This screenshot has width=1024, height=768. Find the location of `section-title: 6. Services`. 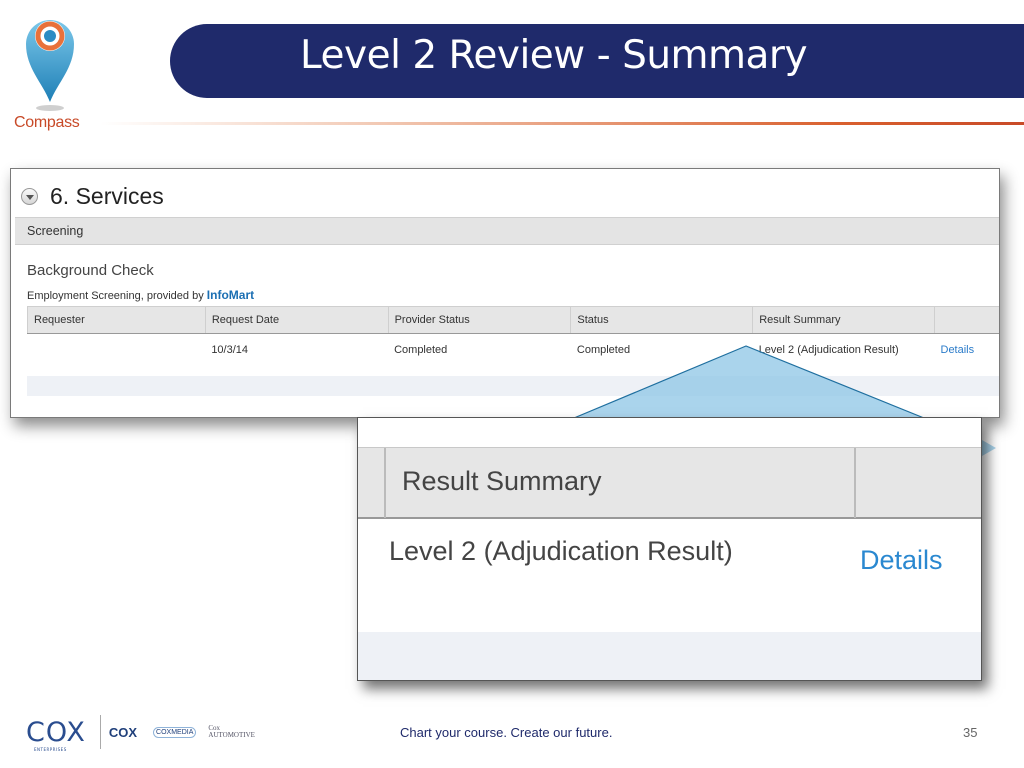

section-title: 6. Services is located at coordinates (107, 196).